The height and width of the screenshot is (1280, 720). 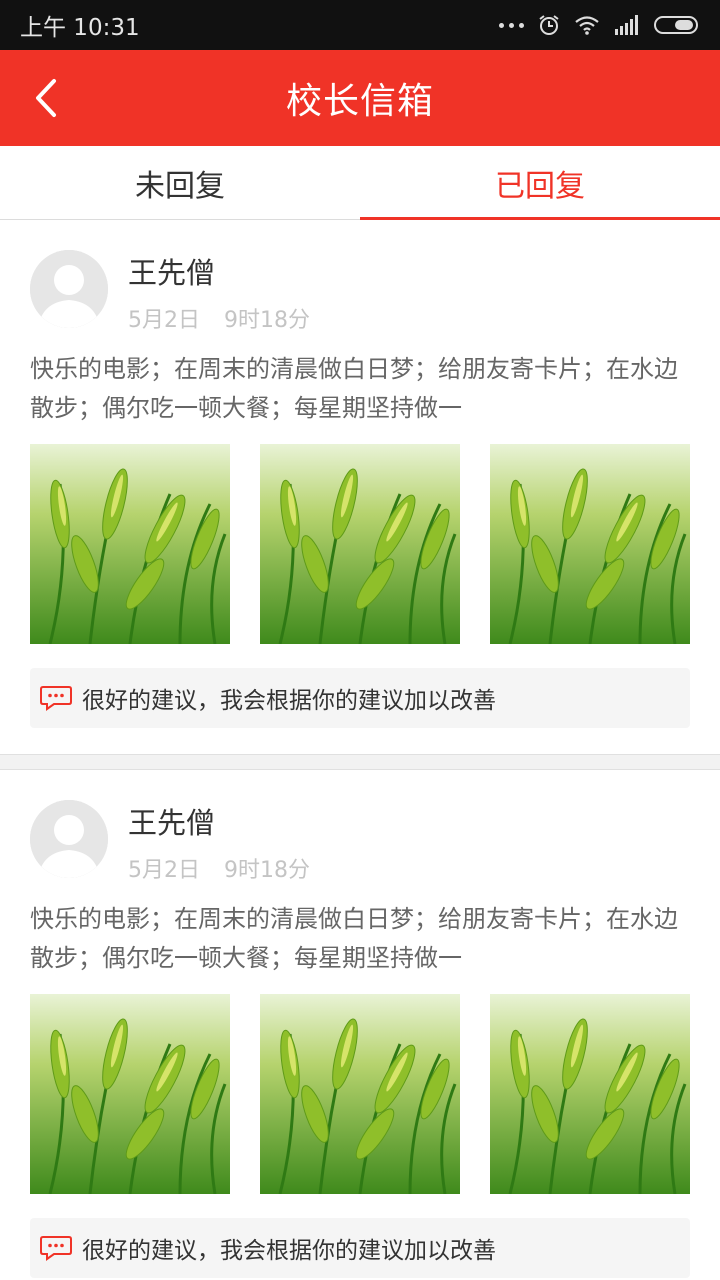 I want to click on more-dots-icon, so click(x=511, y=25).